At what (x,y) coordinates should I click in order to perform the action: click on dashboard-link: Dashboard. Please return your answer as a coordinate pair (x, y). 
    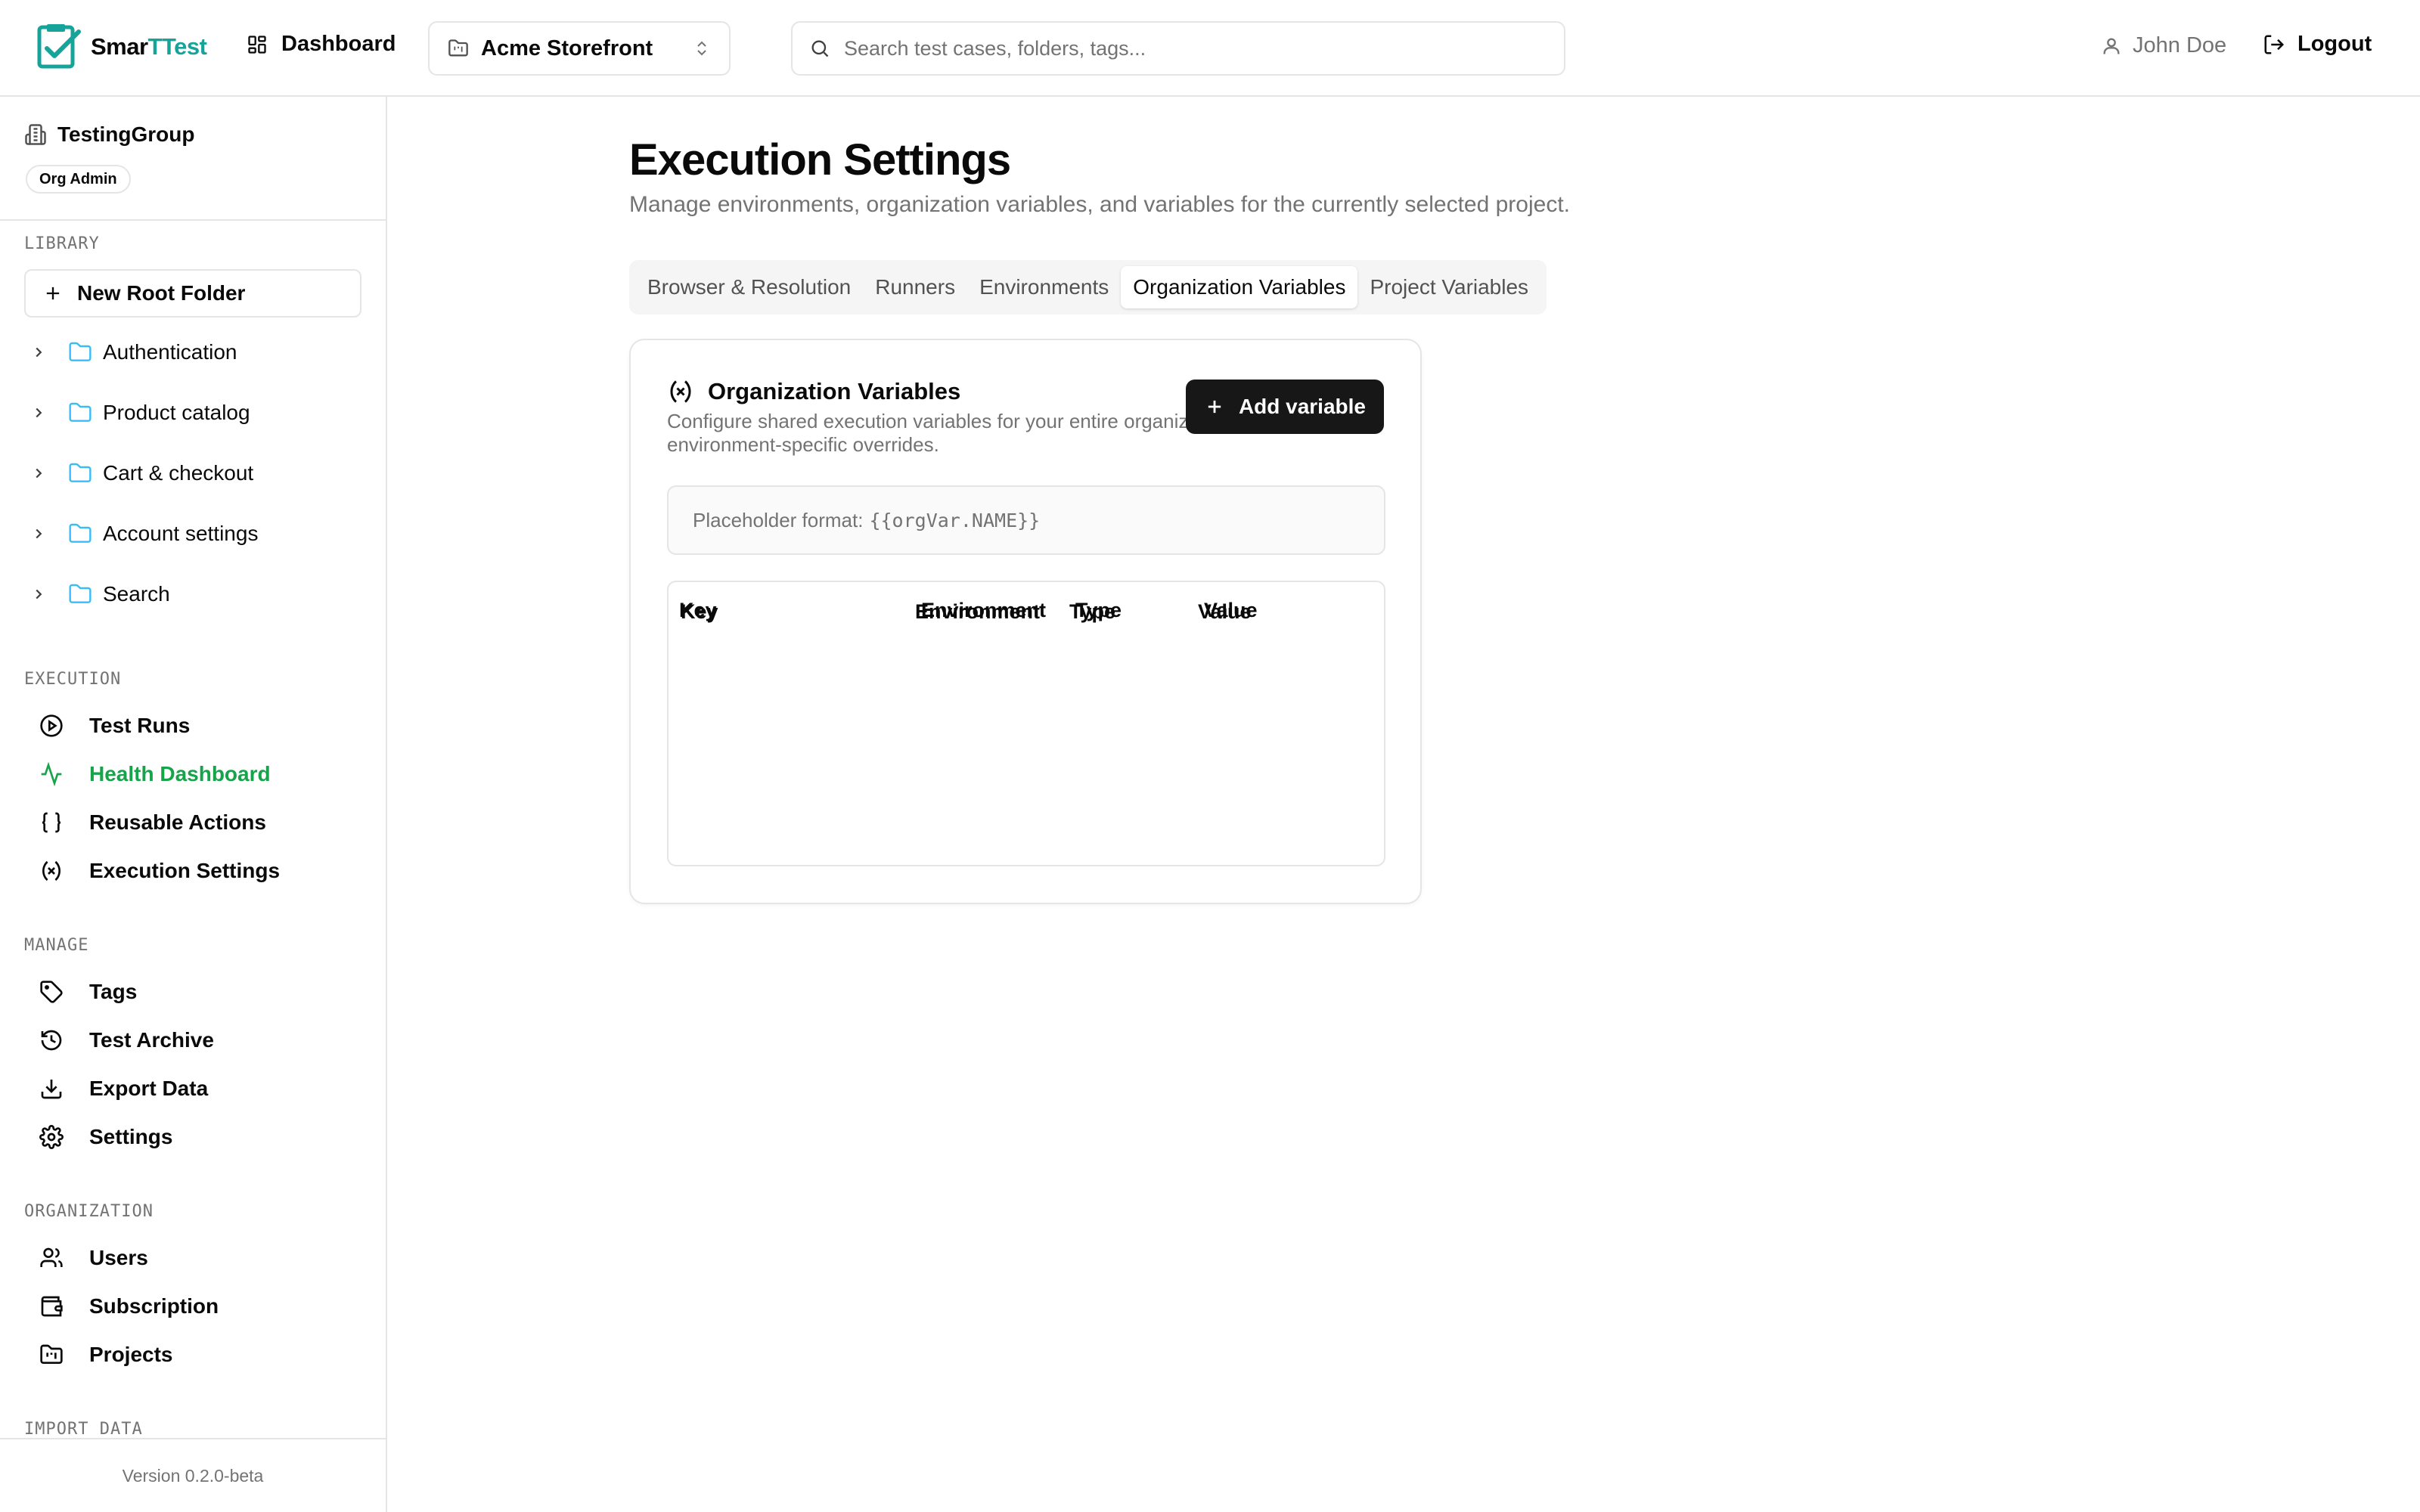
    Looking at the image, I should click on (321, 44).